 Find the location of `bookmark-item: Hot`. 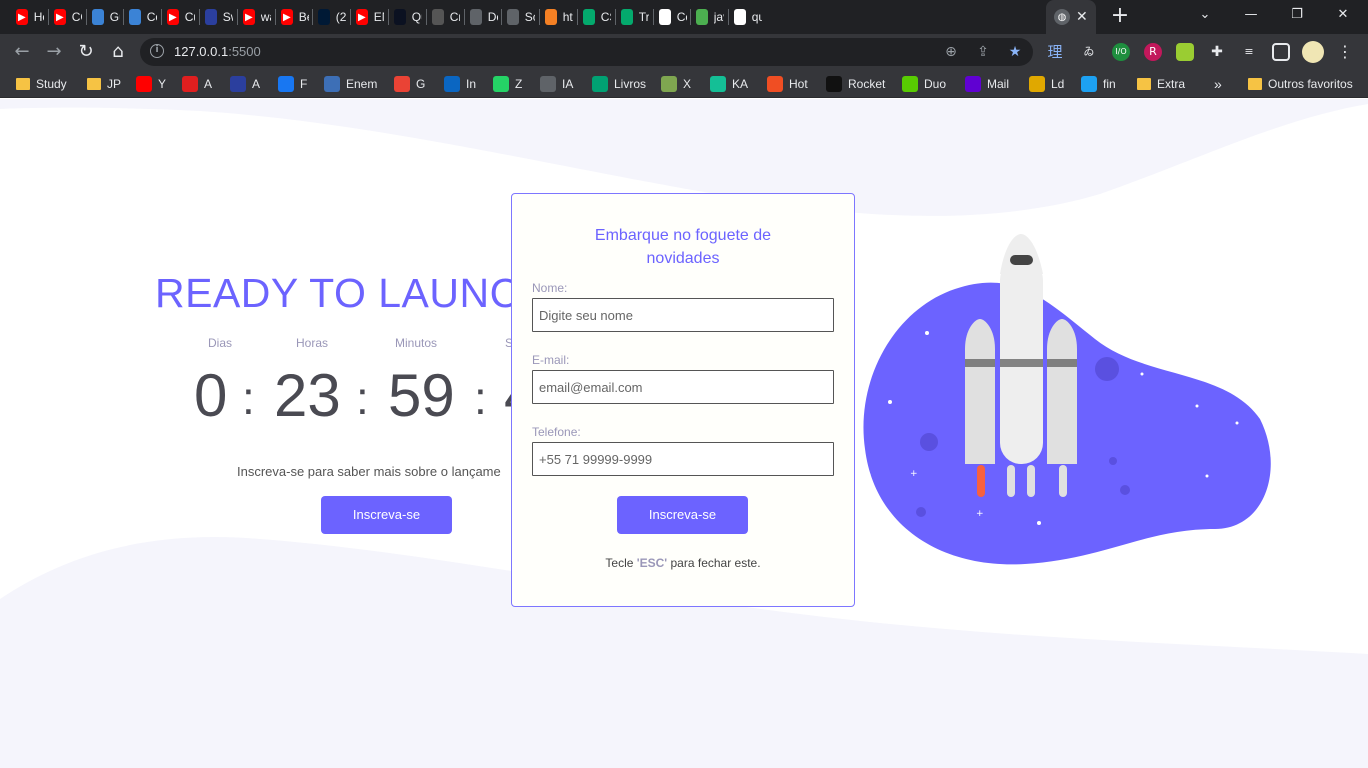

bookmark-item: Hot is located at coordinates (787, 84).